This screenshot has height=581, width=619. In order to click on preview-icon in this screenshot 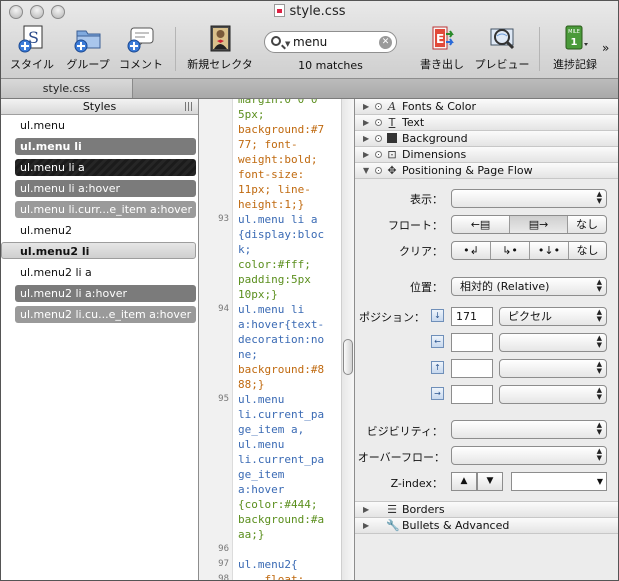, I will do `click(502, 39)`.